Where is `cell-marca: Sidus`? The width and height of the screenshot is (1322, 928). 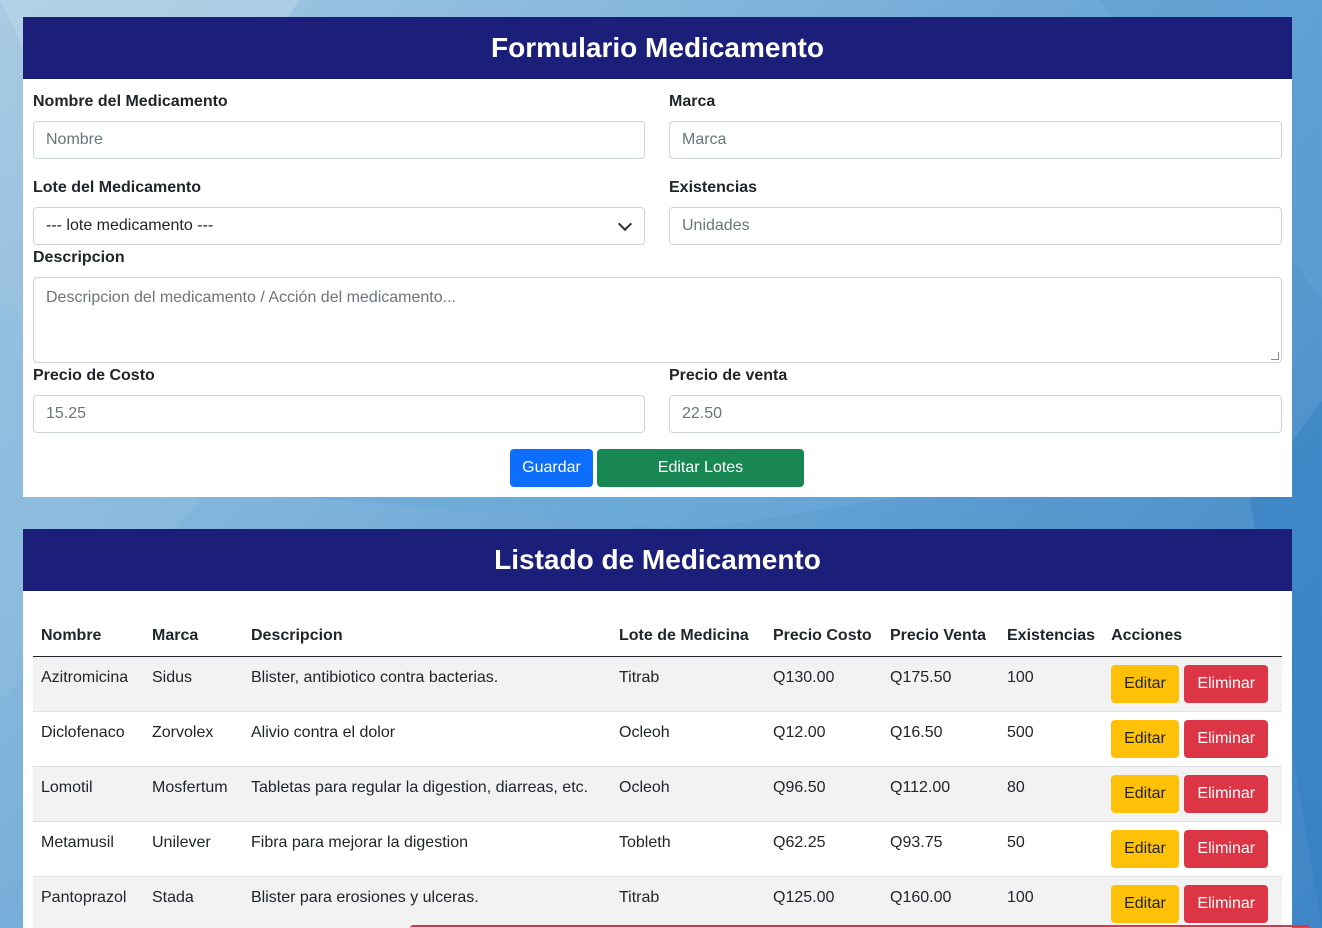 cell-marca: Sidus is located at coordinates (193, 684).